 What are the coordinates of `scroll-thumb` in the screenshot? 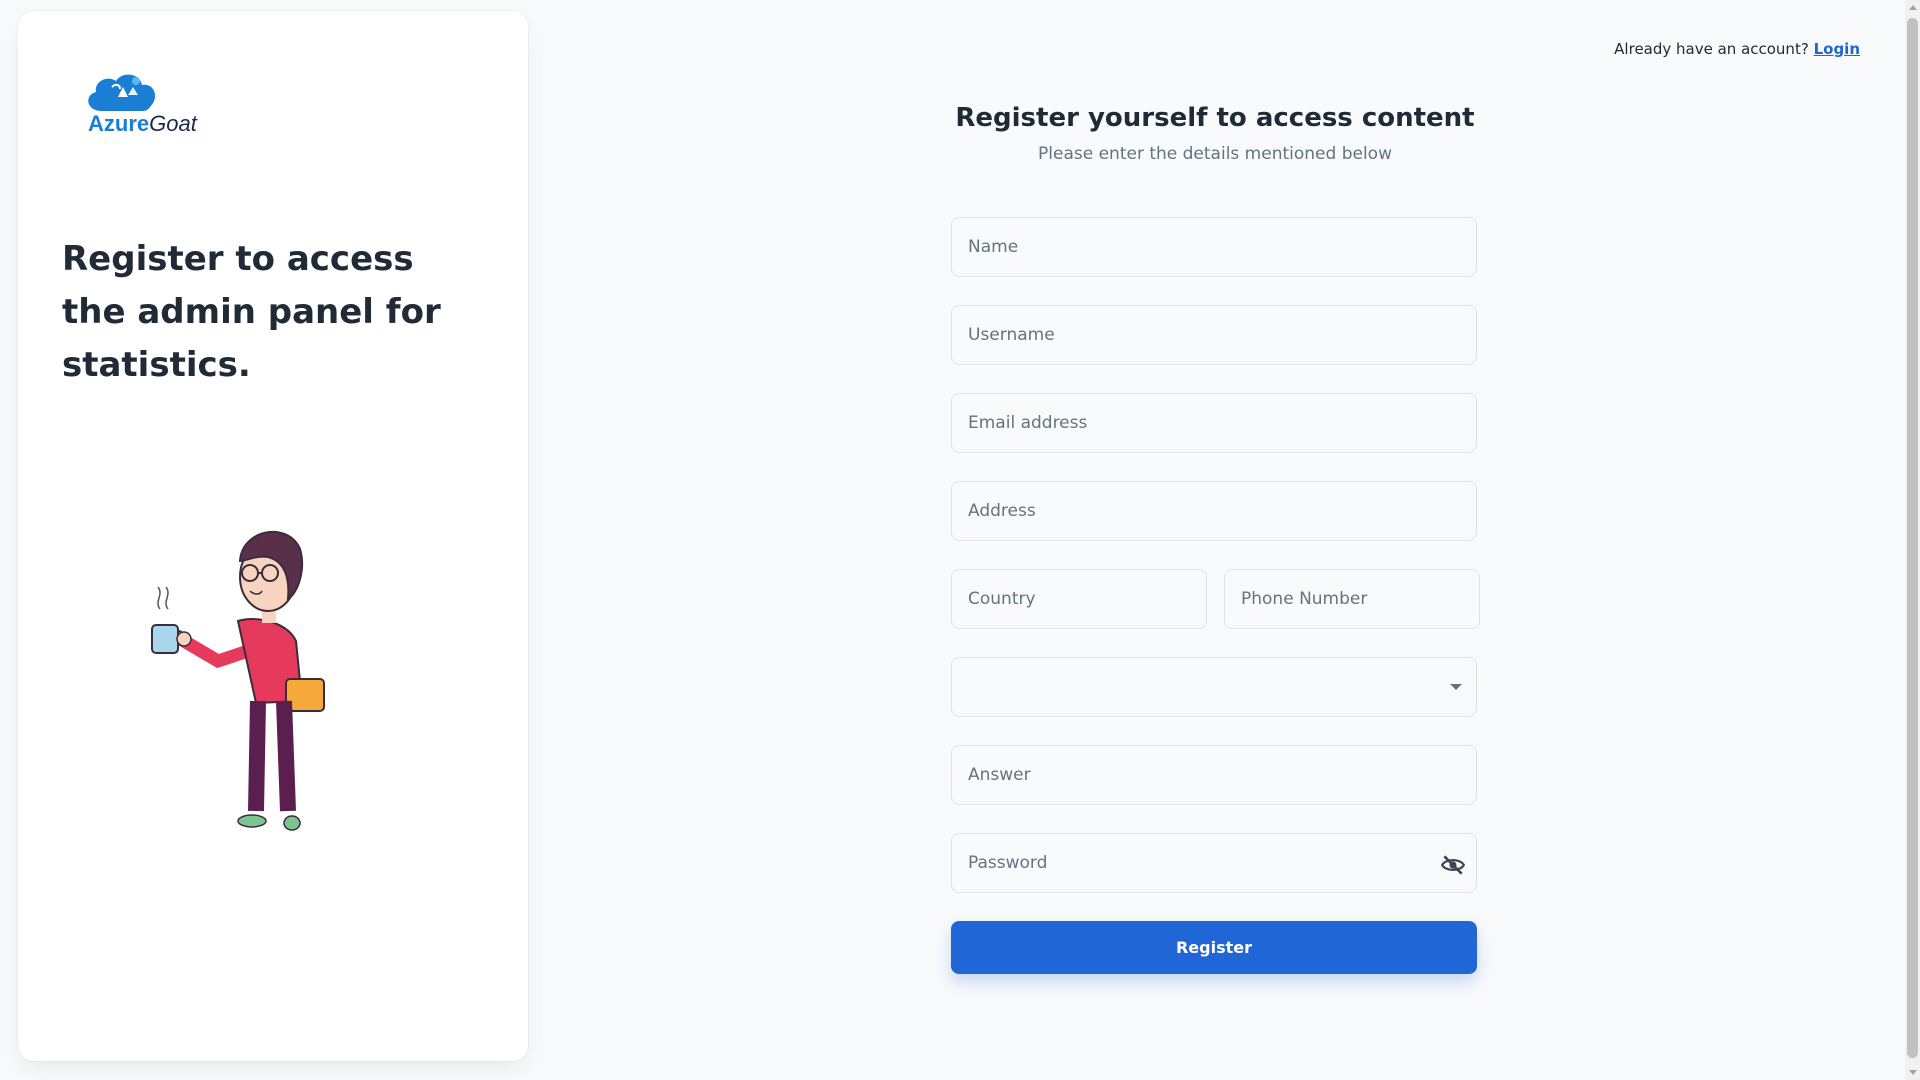 It's located at (1912, 538).